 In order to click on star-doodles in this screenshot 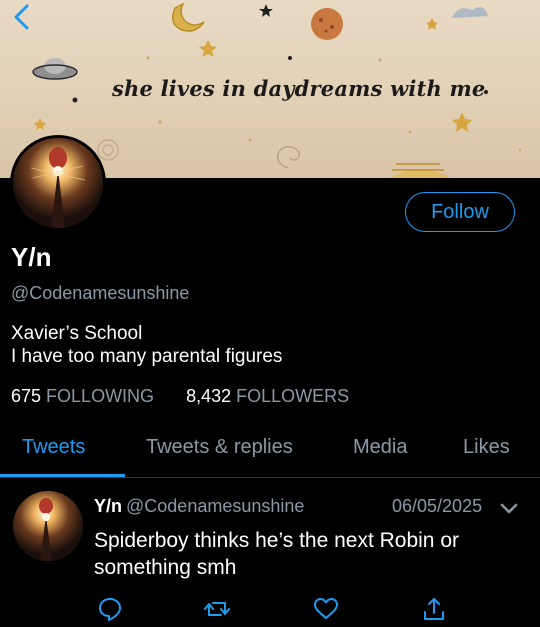, I will do `click(253, 75)`.